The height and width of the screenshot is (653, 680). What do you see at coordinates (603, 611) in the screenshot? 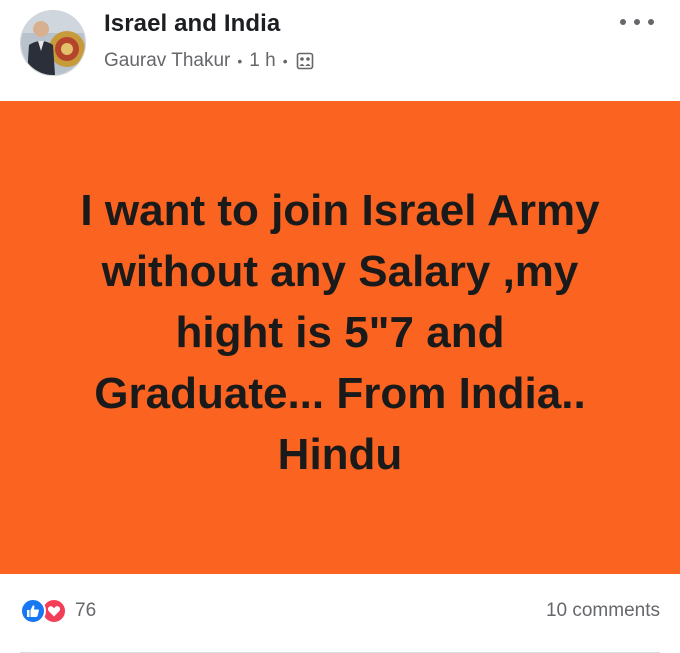
I see `comments-count: 10 comments` at bounding box center [603, 611].